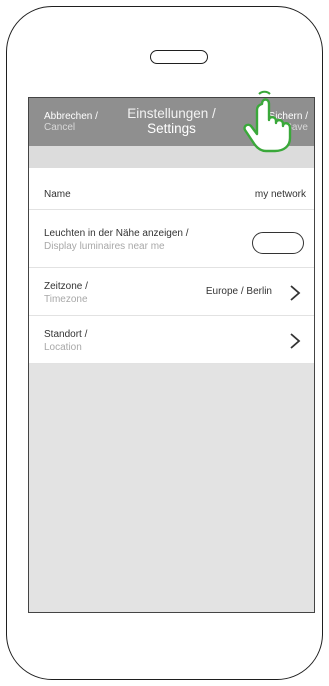 This screenshot has height=686, width=329. What do you see at coordinates (63, 347) in the screenshot?
I see `location-en: Location` at bounding box center [63, 347].